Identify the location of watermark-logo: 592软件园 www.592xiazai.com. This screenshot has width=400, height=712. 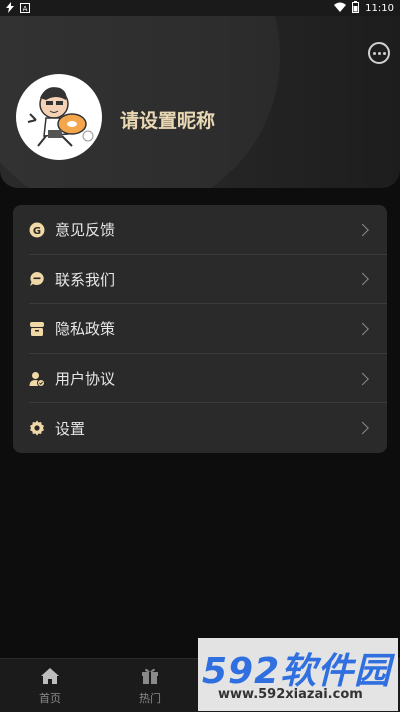
(298, 674).